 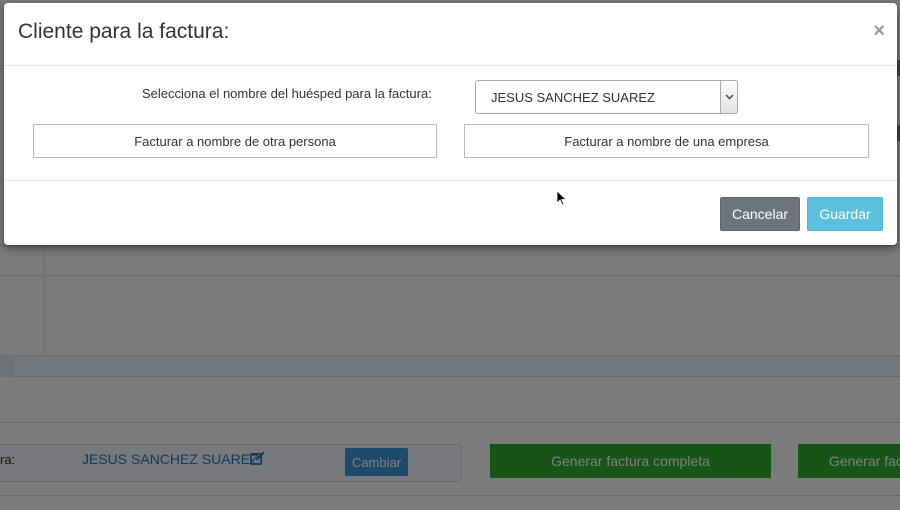 What do you see at coordinates (235, 141) in the screenshot?
I see `invoice-other-person-button: Facturar a nombre de otra persona` at bounding box center [235, 141].